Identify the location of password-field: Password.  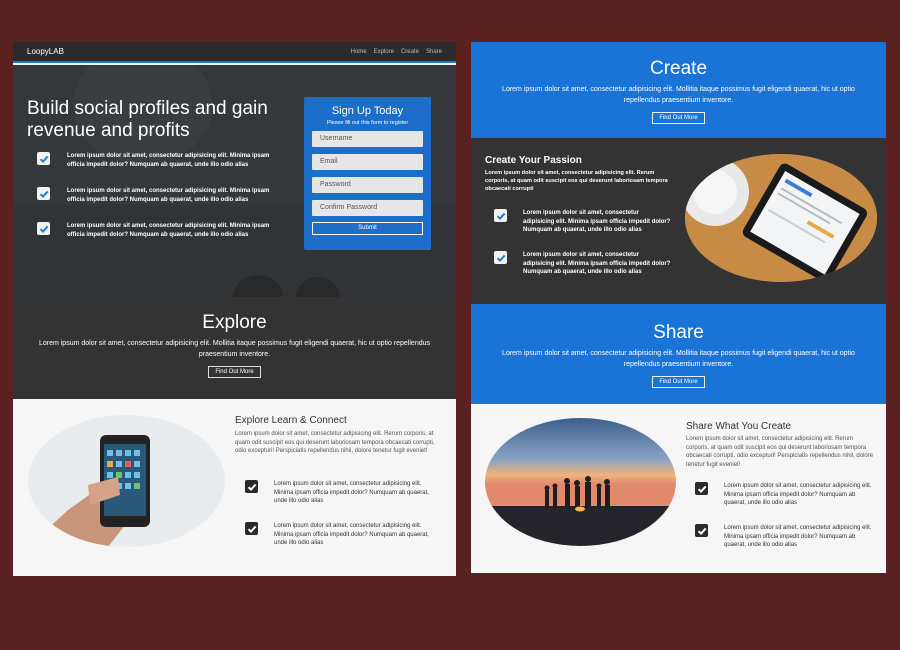
(367, 185).